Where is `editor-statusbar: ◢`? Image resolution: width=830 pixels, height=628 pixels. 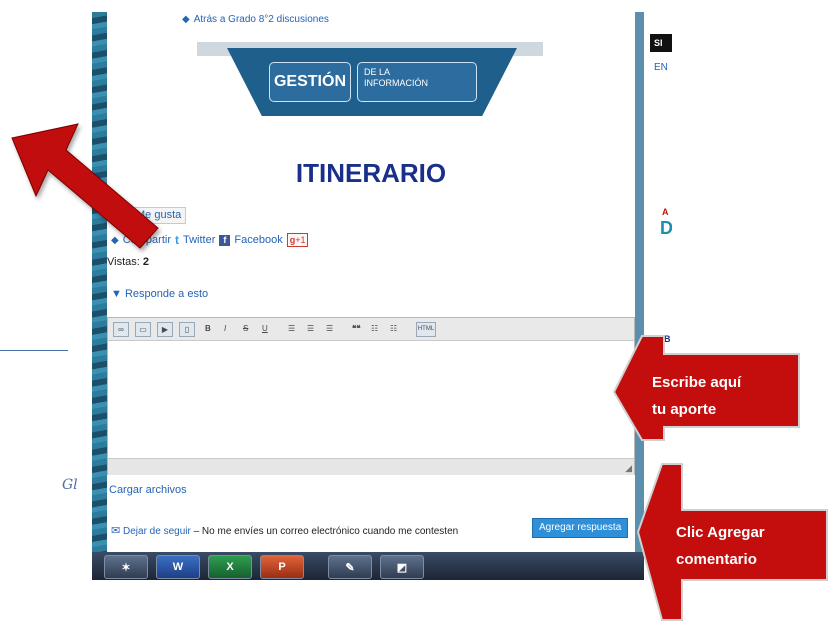 editor-statusbar: ◢ is located at coordinates (371, 466).